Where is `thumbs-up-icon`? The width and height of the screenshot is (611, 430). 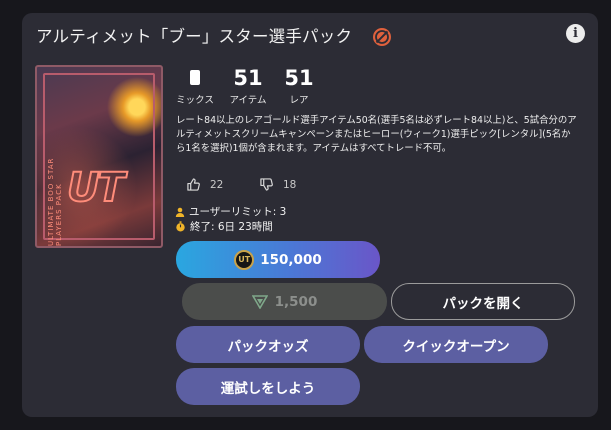 thumbs-up-icon is located at coordinates (193, 184).